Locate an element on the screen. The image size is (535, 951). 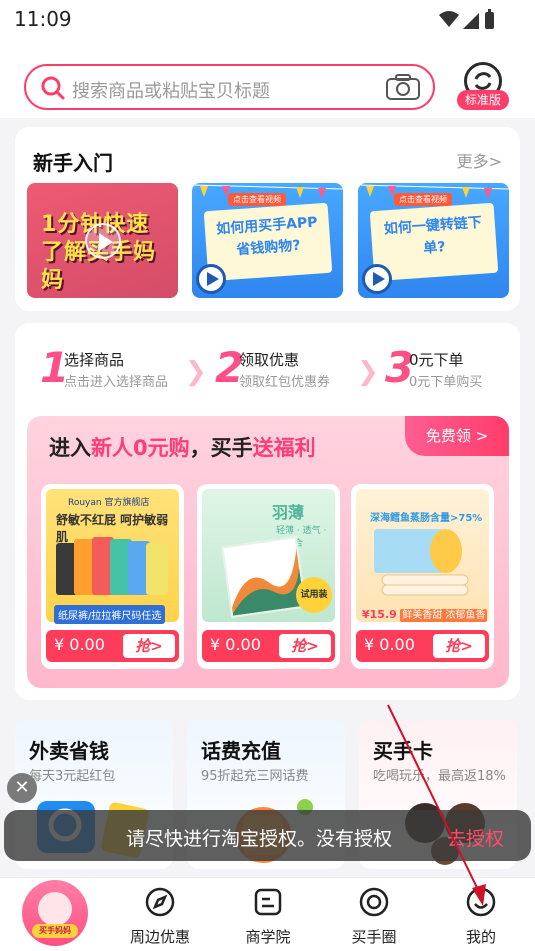
promo-title: 进入新人0元购，买手送福利 is located at coordinates (182, 447).